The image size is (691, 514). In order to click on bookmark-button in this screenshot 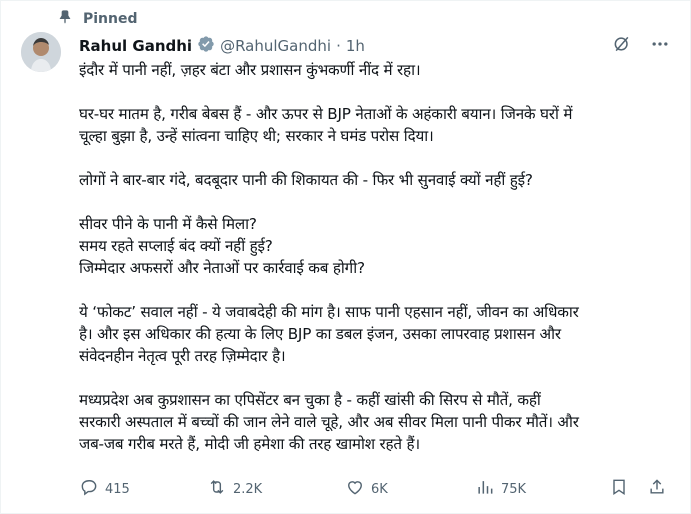, I will do `click(619, 489)`.